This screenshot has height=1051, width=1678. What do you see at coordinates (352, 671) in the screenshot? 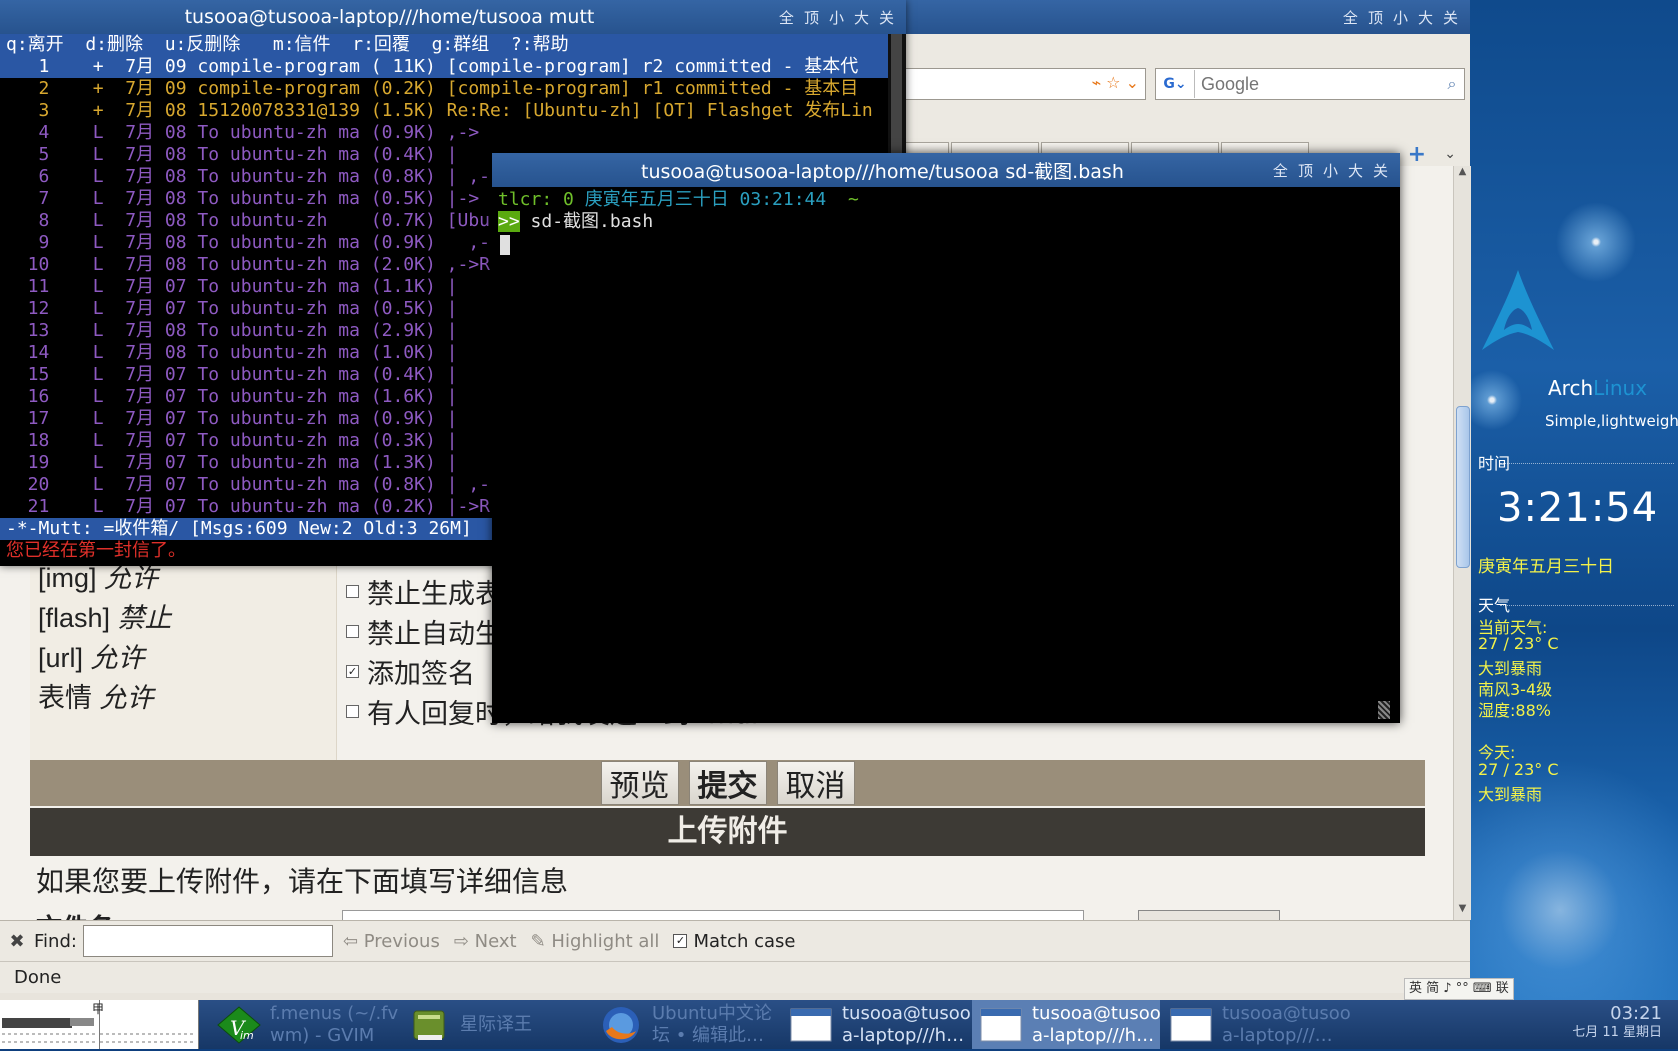
I see `checkbox: ✓` at bounding box center [352, 671].